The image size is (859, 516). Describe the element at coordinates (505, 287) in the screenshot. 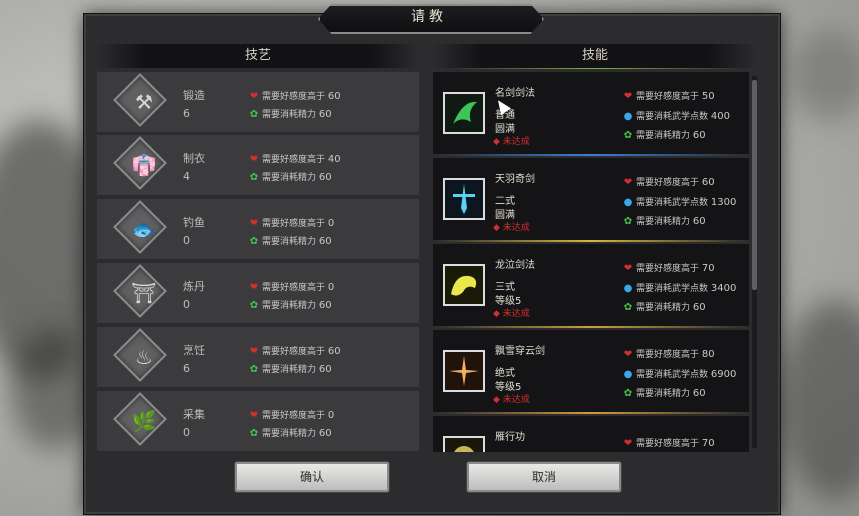

I see `skill-stance: 三式` at that location.